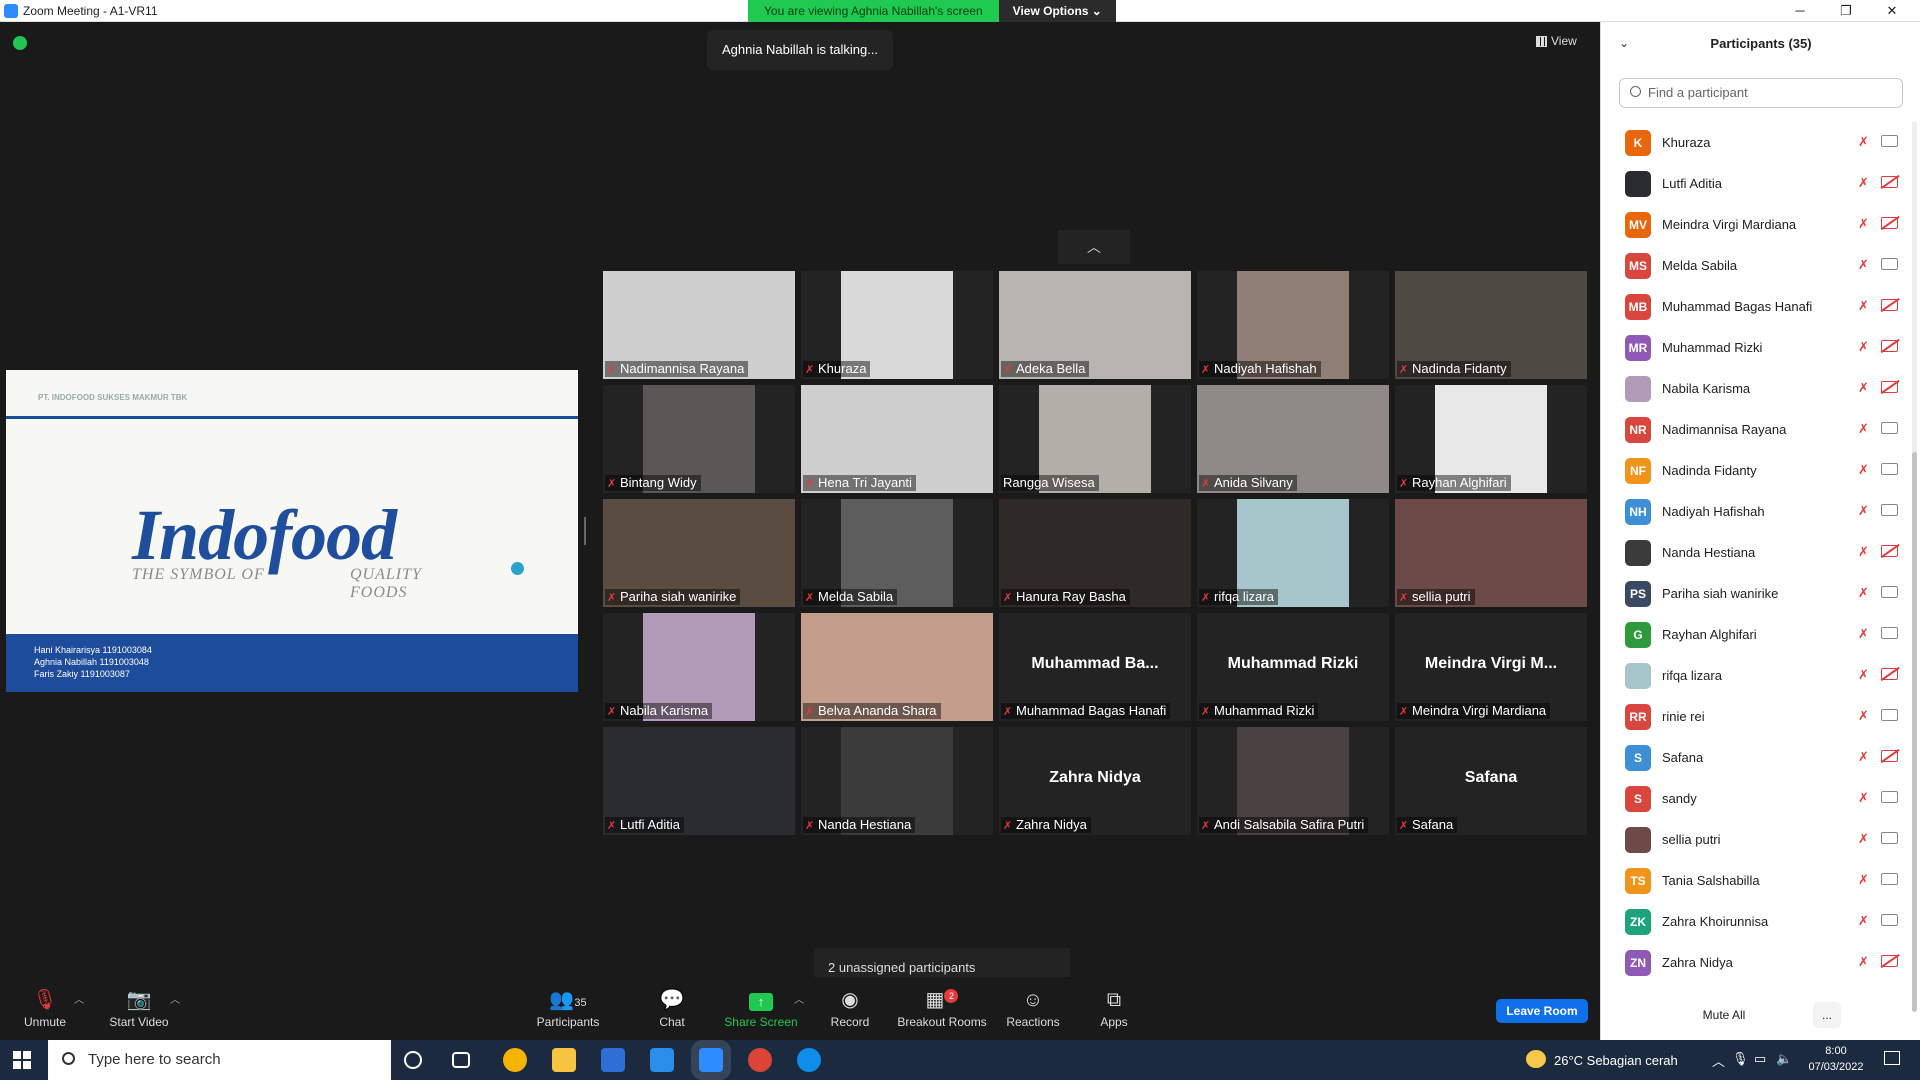 This screenshot has width=1920, height=1080. What do you see at coordinates (850, 1010) in the screenshot?
I see `record-button: ◉ Record` at bounding box center [850, 1010].